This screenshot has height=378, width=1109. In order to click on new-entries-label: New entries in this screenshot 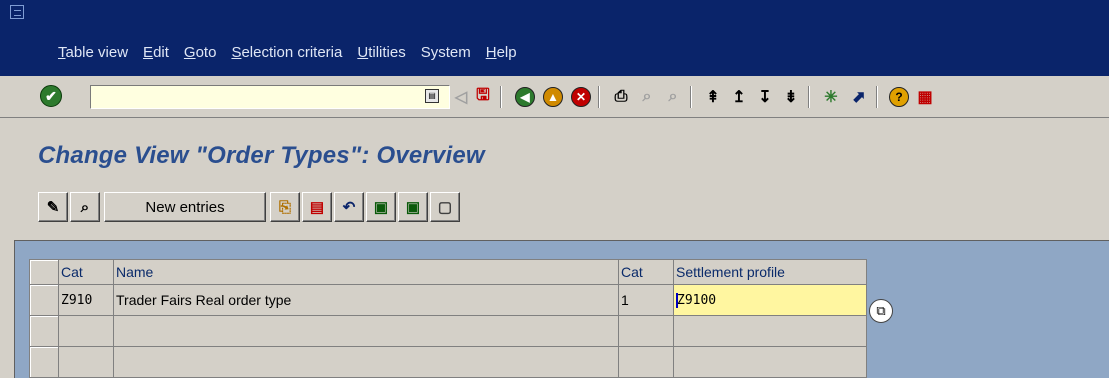, I will do `click(185, 207)`.